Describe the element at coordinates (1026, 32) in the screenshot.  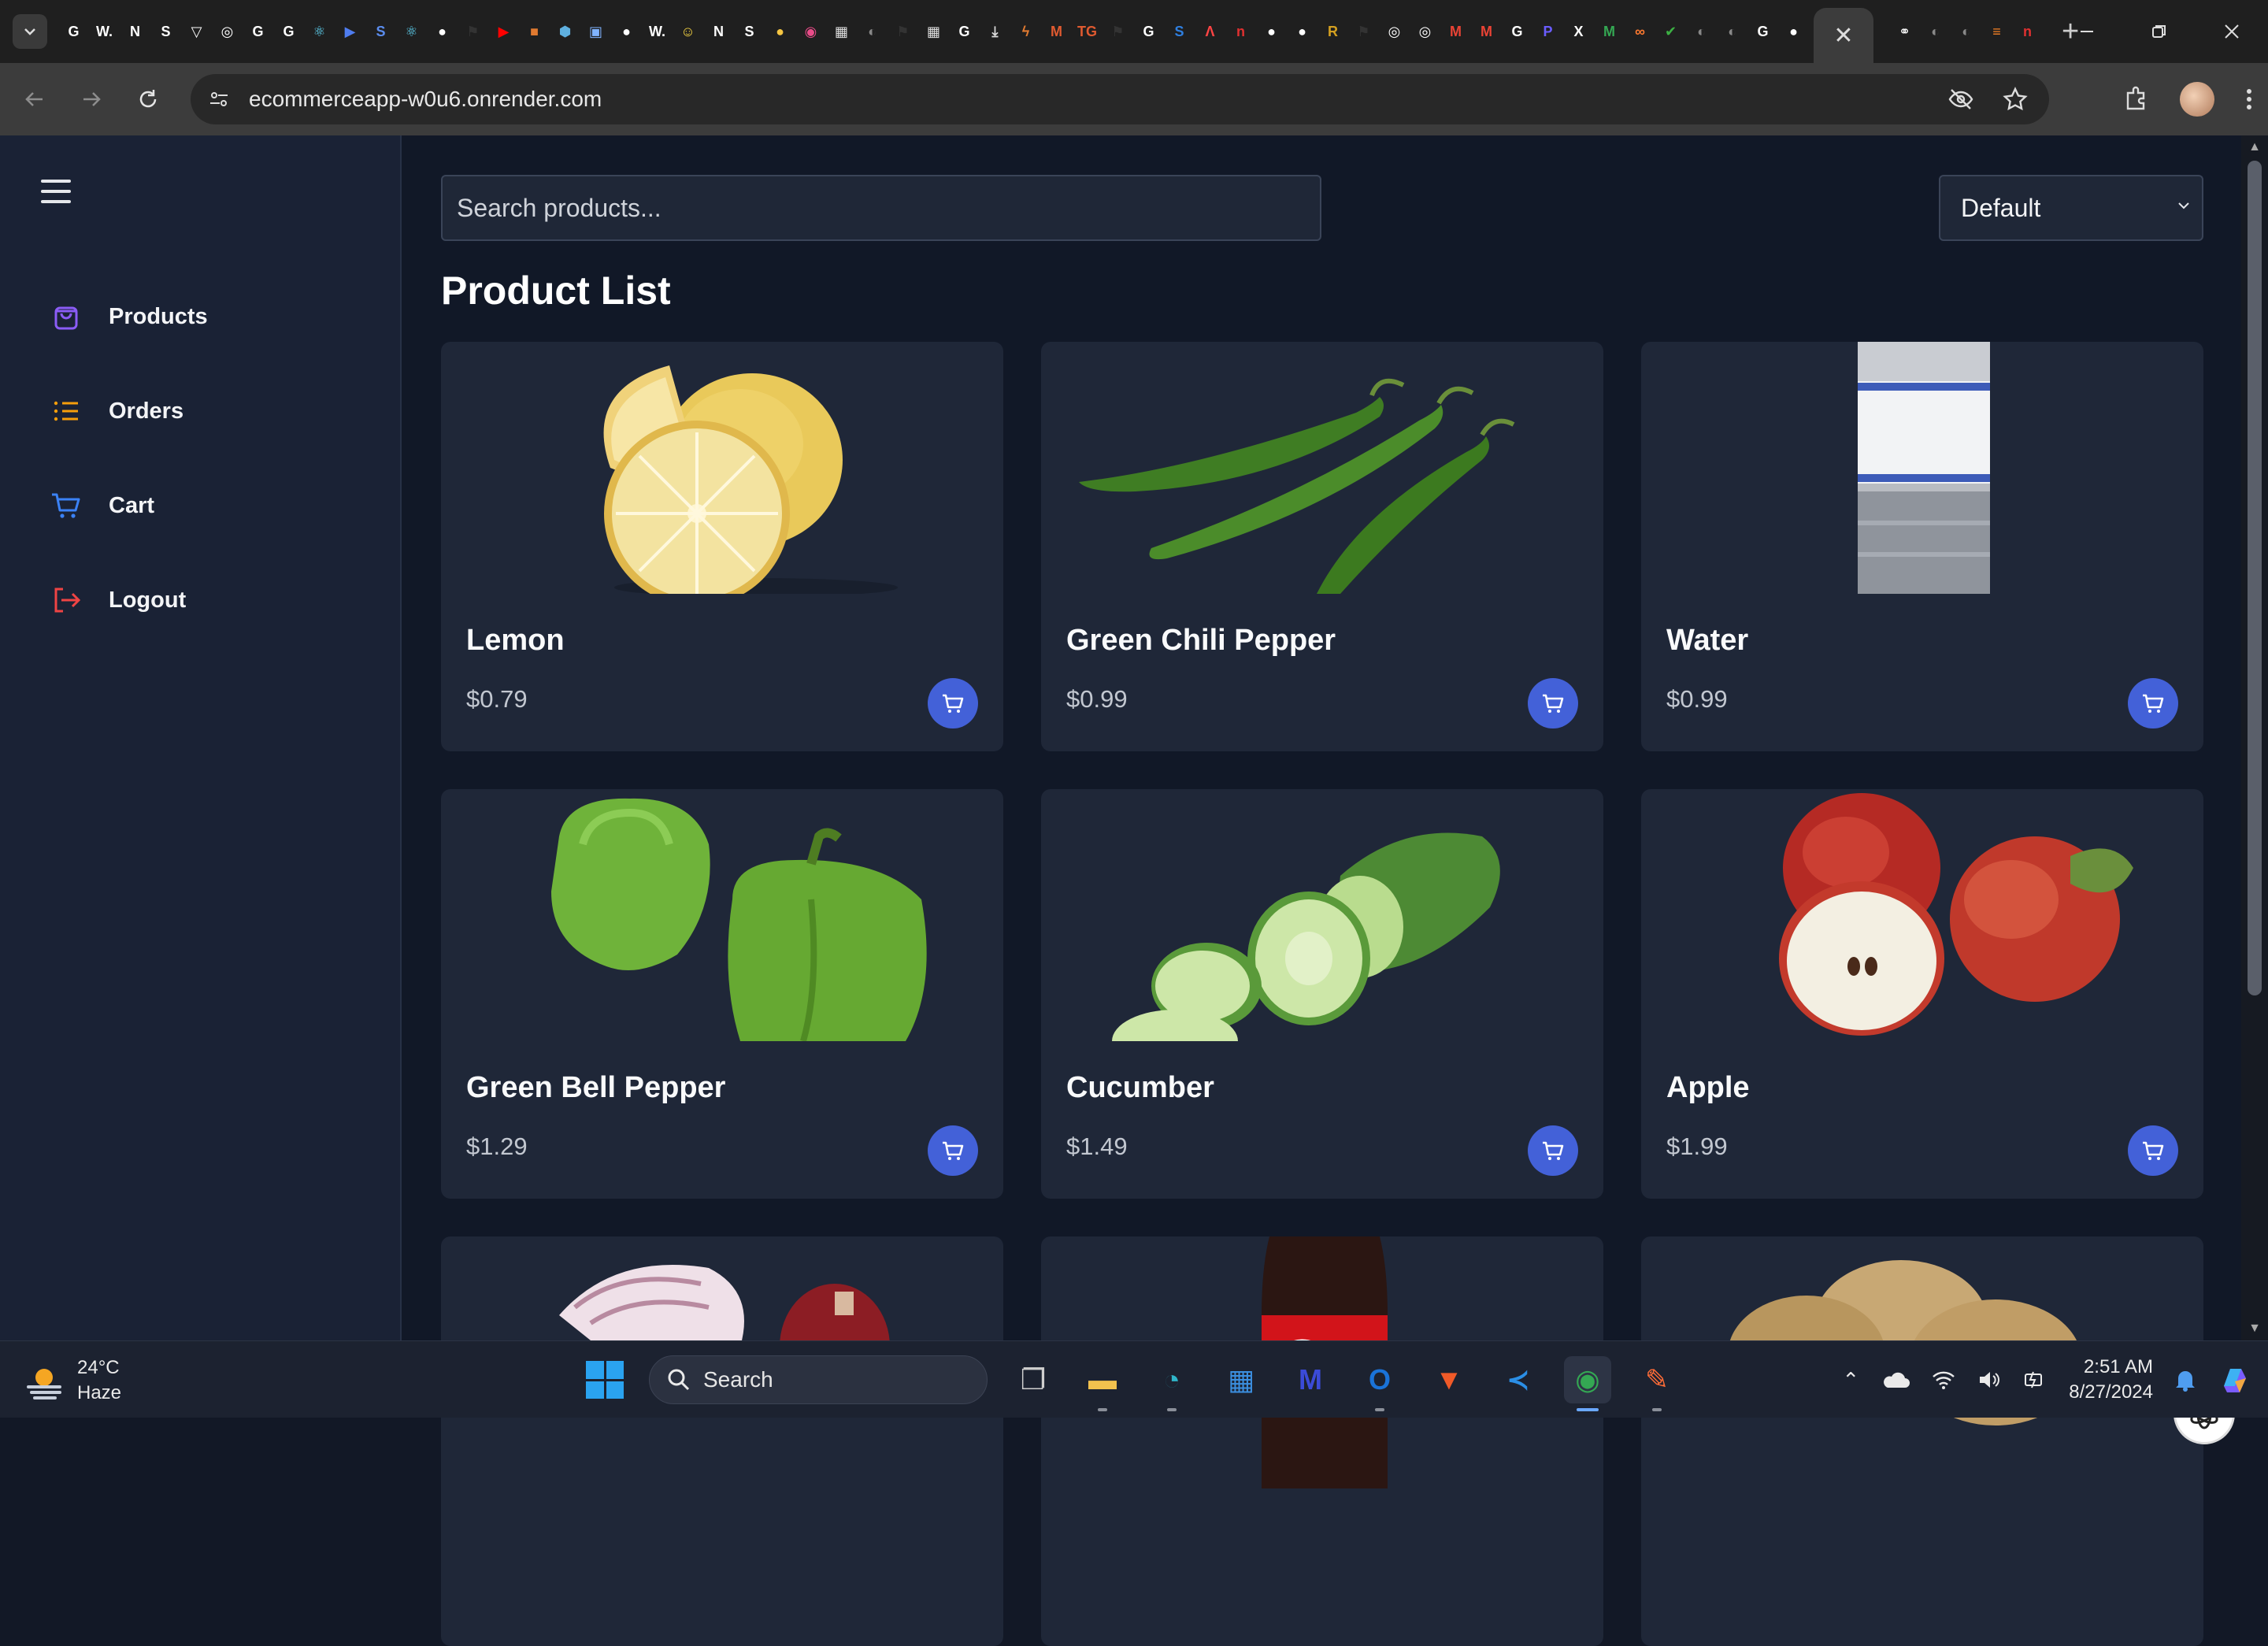
I see `bolt-icon: ϟ` at that location.